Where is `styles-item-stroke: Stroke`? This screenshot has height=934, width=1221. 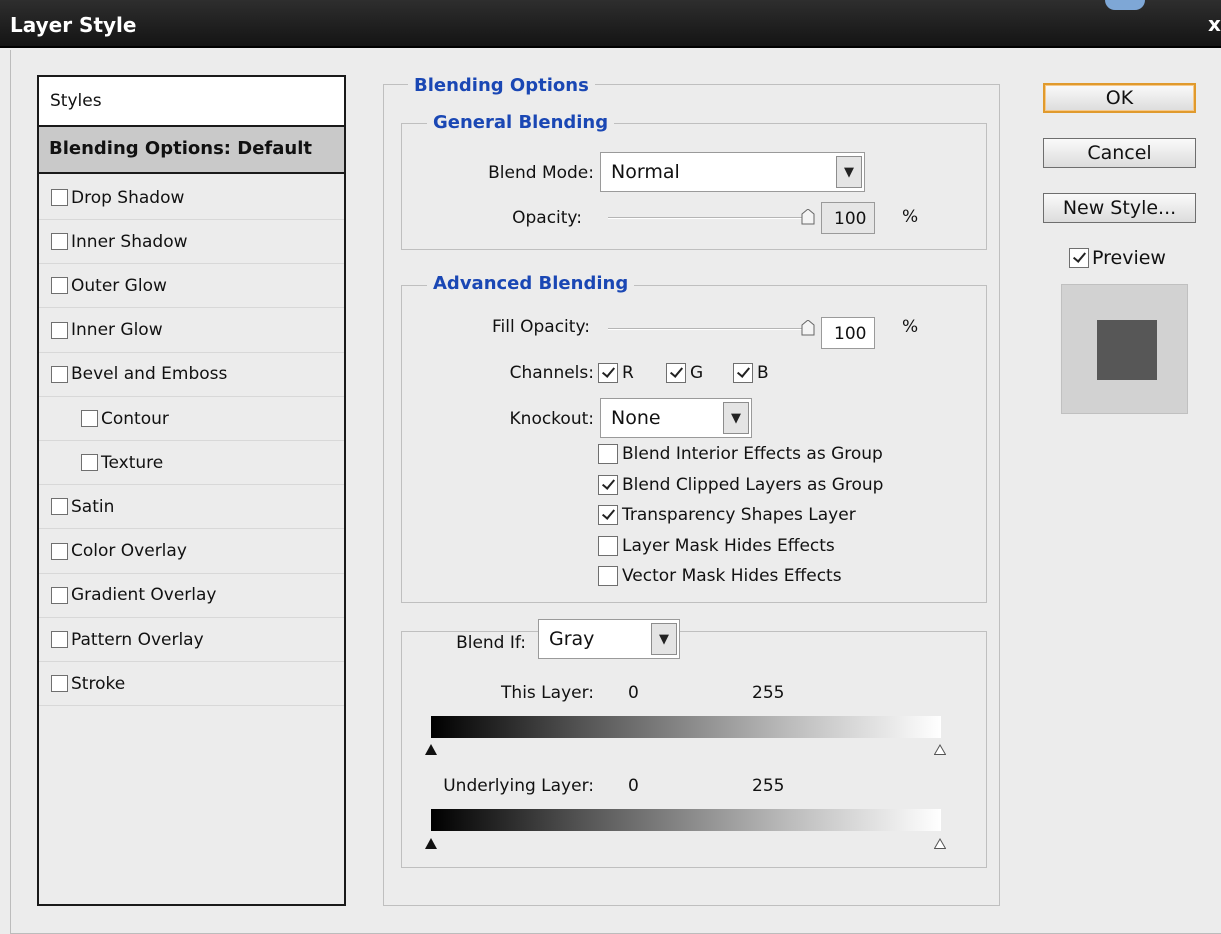 styles-item-stroke: Stroke is located at coordinates (191, 684).